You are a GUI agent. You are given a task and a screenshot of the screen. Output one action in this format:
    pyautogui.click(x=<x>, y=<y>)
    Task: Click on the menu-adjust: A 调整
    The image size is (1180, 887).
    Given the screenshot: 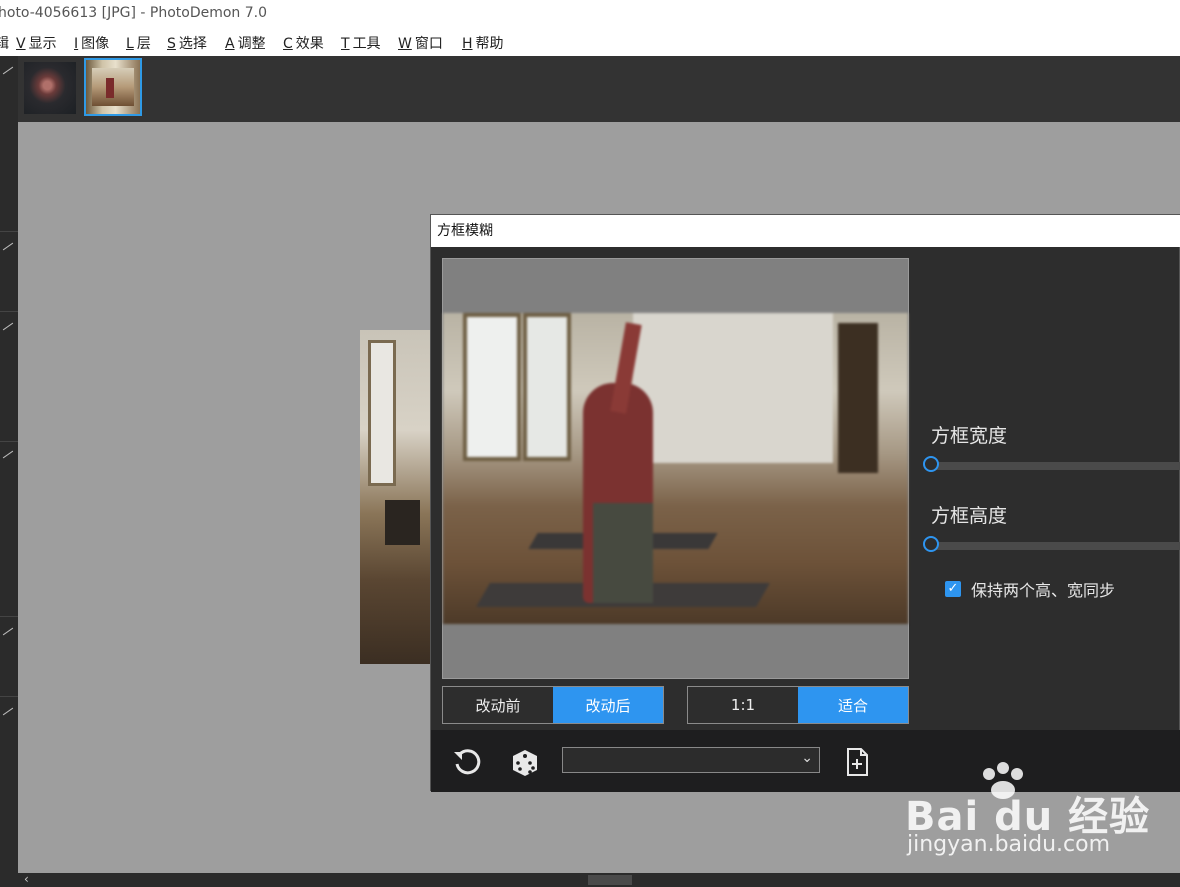 What is the action you would take?
    pyautogui.click(x=245, y=43)
    